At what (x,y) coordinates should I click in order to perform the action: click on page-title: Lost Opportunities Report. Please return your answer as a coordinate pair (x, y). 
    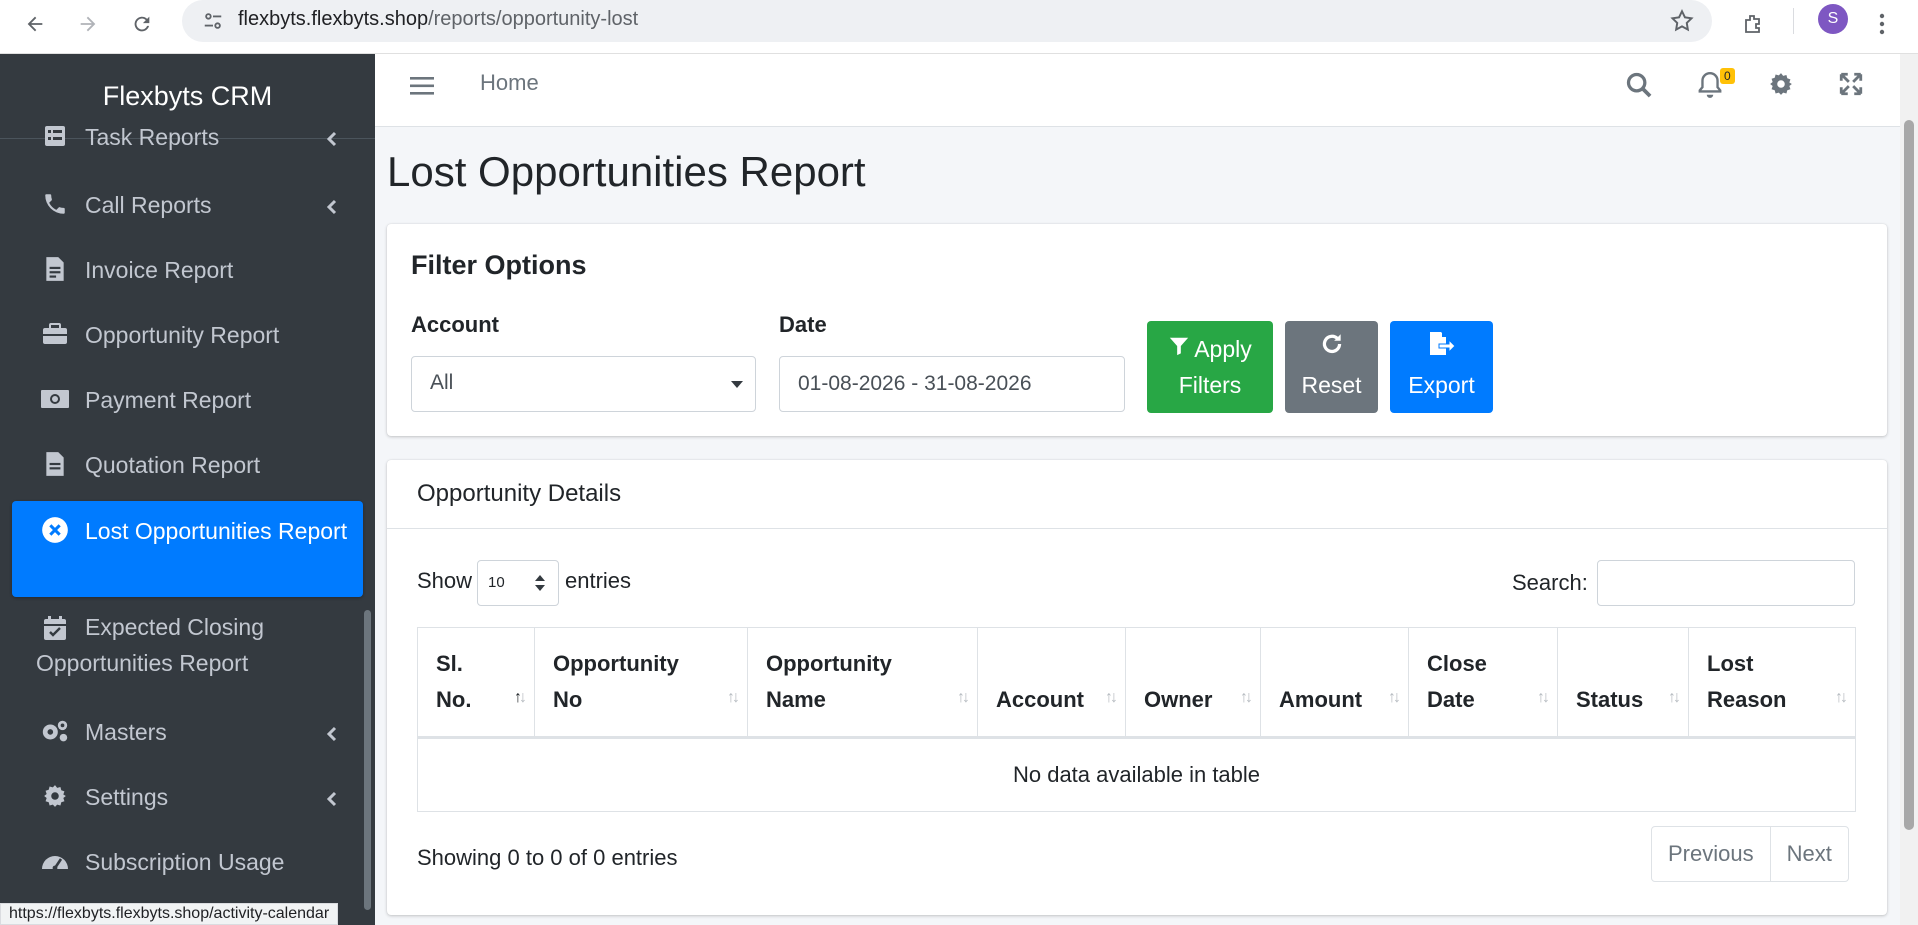
    Looking at the image, I should click on (626, 171).